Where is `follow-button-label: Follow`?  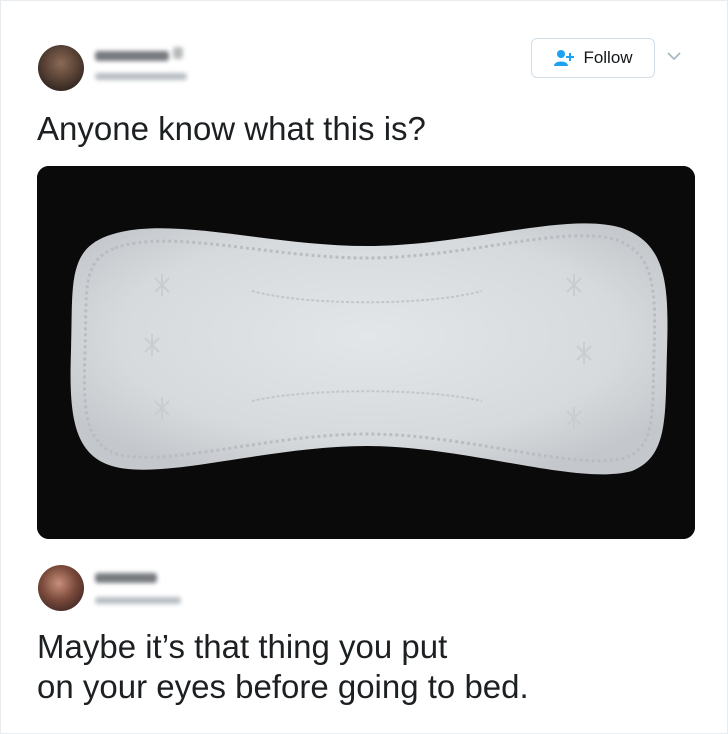
follow-button-label: Follow is located at coordinates (608, 57).